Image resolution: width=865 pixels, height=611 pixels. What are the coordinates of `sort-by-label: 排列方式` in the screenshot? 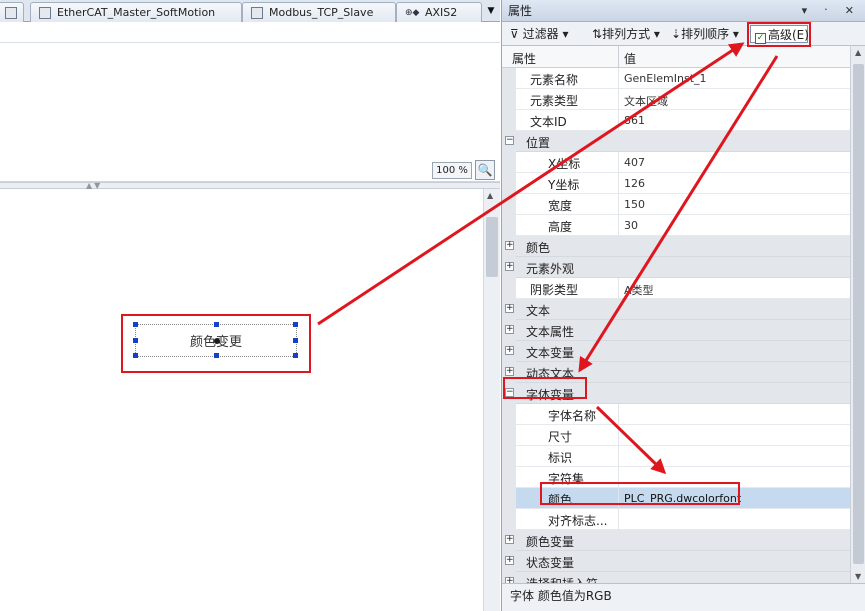 It's located at (626, 34).